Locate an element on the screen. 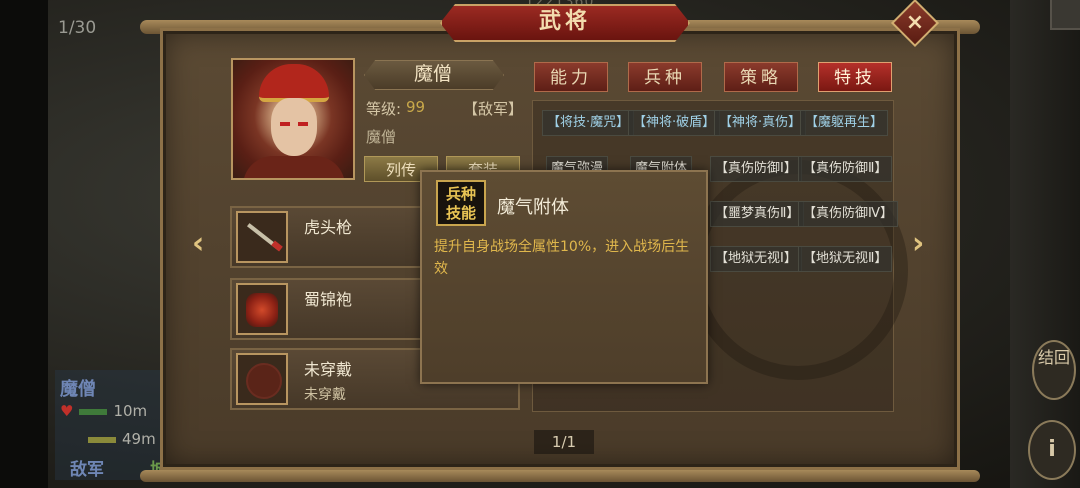 The height and width of the screenshot is (488, 1080). spear-icon is located at coordinates (262, 237).